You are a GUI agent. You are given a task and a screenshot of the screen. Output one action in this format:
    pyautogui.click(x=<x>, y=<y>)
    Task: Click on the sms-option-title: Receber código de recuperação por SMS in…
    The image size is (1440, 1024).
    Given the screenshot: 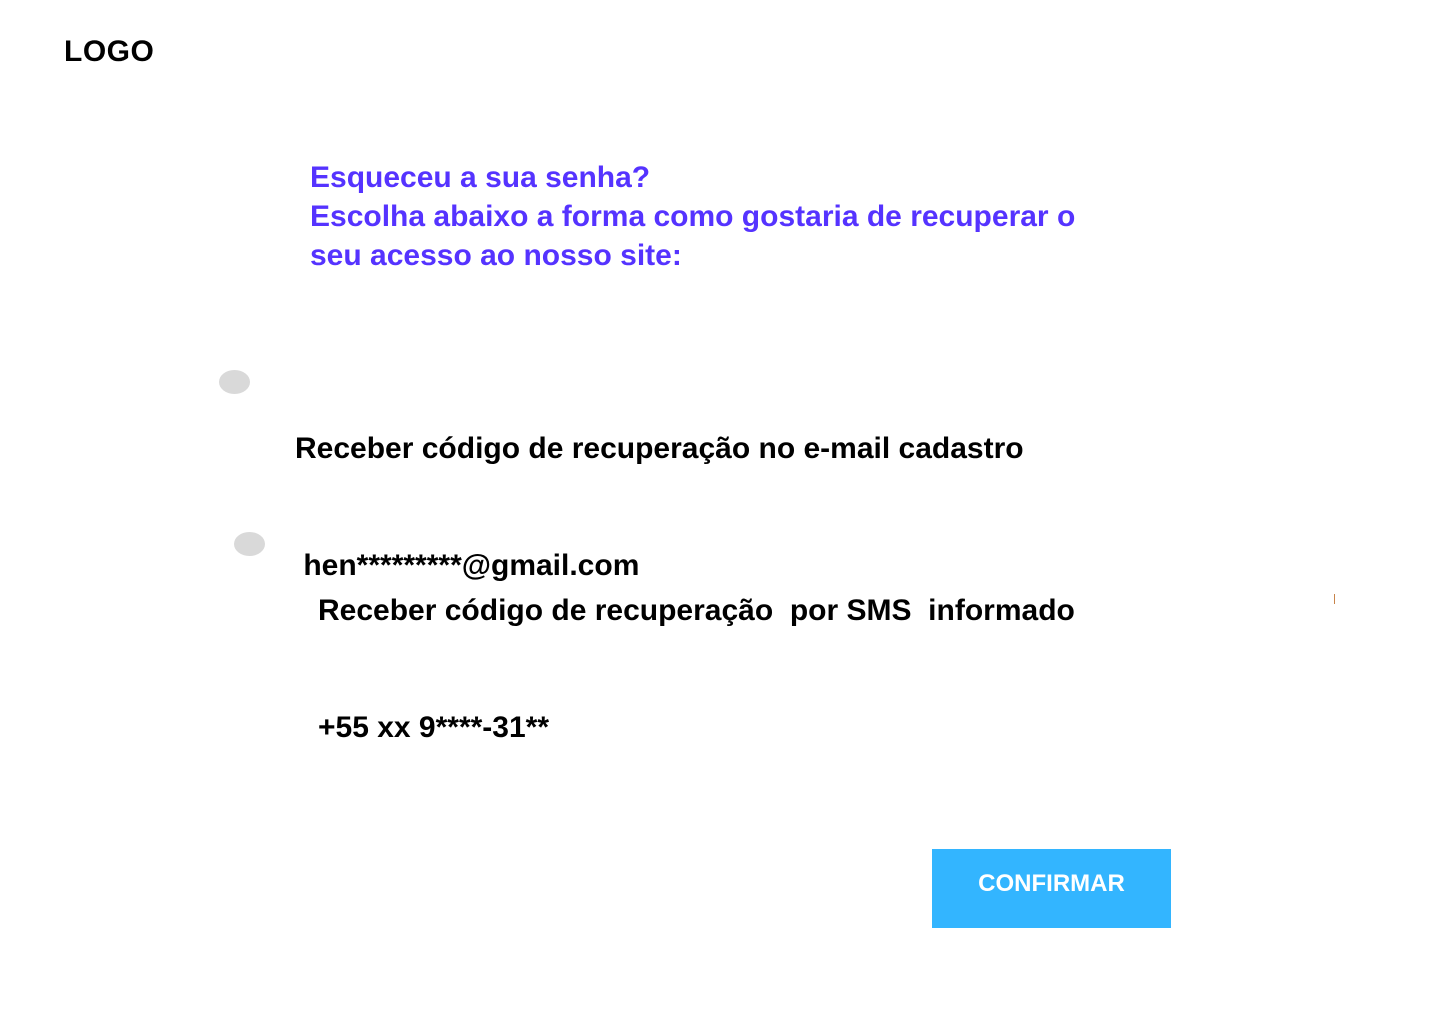 What is the action you would take?
    pyautogui.click(x=696, y=610)
    